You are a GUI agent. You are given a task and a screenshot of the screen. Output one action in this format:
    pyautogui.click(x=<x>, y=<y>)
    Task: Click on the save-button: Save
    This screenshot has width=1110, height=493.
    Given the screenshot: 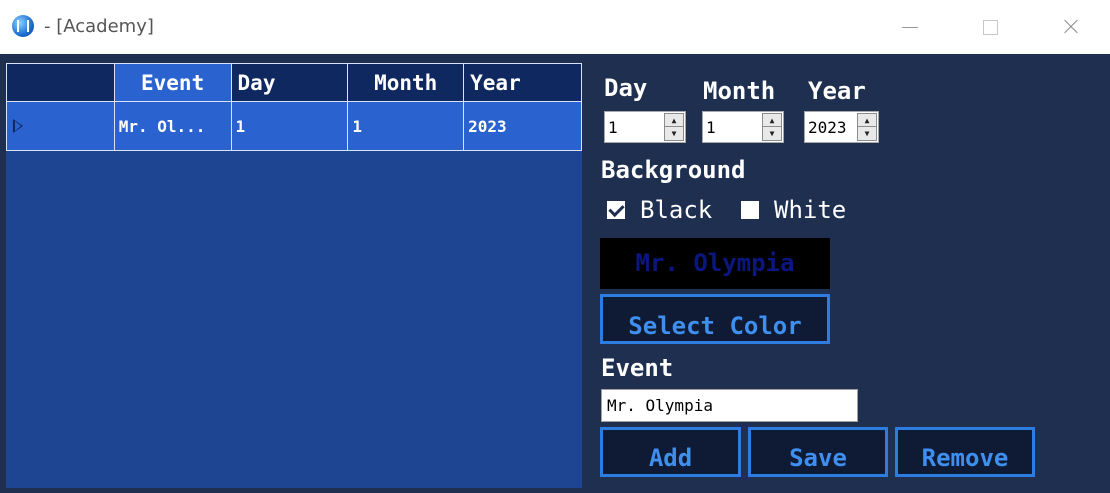 What is the action you would take?
    pyautogui.click(x=818, y=452)
    